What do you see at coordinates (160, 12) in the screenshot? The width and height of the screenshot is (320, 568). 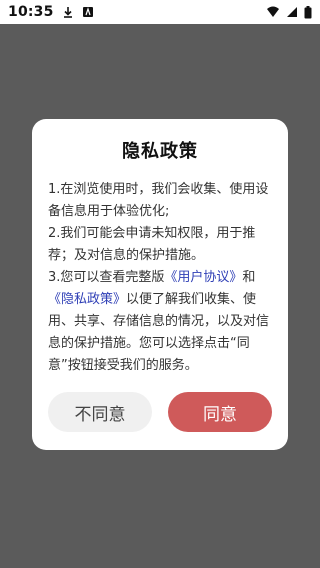 I see `status-bar: 10:35` at bounding box center [160, 12].